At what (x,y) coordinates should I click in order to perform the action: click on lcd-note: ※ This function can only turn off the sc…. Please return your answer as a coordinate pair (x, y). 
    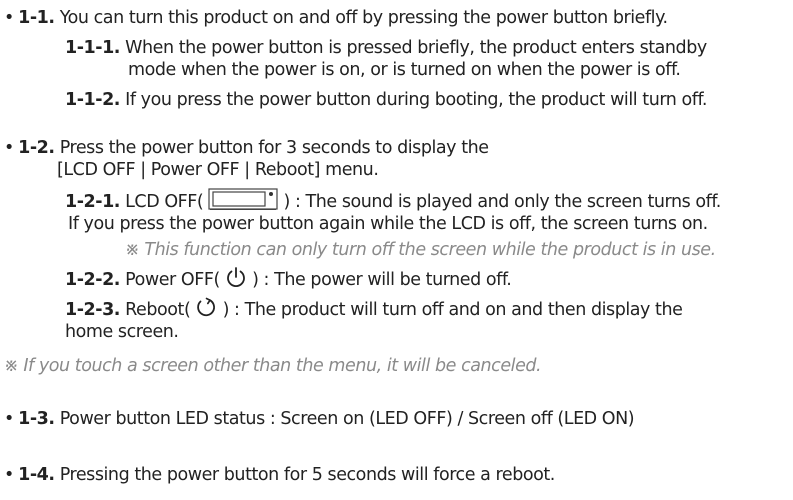
    Looking at the image, I should click on (420, 250).